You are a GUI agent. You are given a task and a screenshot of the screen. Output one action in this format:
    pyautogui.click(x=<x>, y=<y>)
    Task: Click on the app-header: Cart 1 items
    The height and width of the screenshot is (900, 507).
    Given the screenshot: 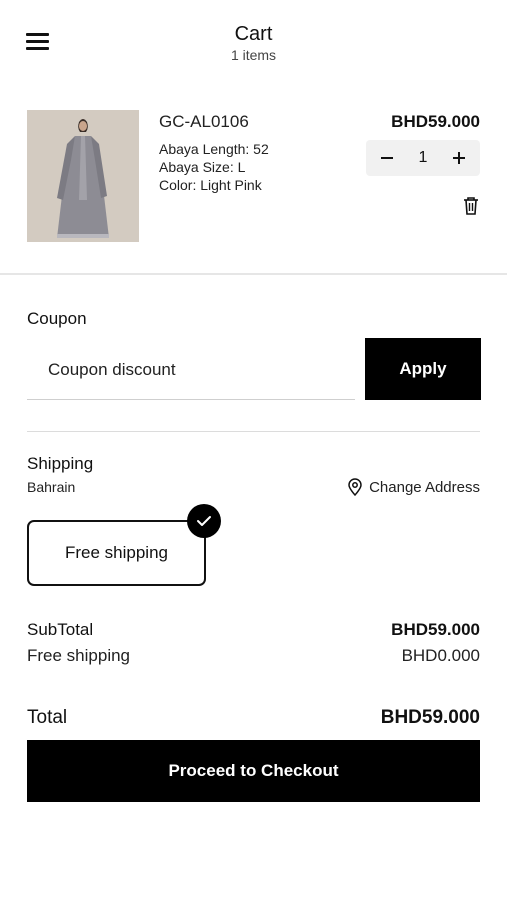 What is the action you would take?
    pyautogui.click(x=253, y=40)
    